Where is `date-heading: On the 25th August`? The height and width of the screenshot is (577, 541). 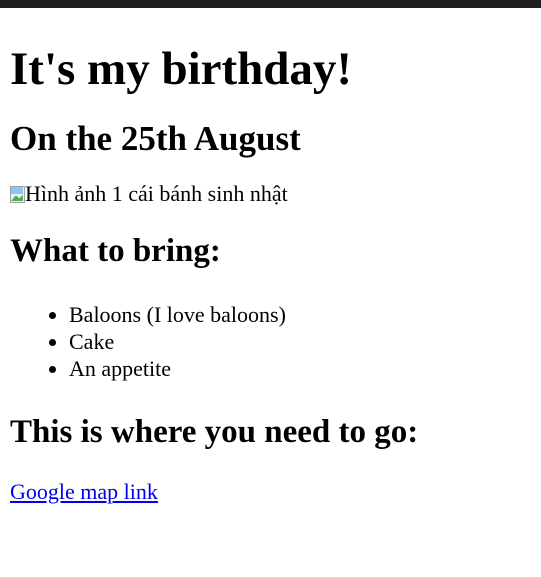
date-heading: On the 25th August is located at coordinates (155, 138).